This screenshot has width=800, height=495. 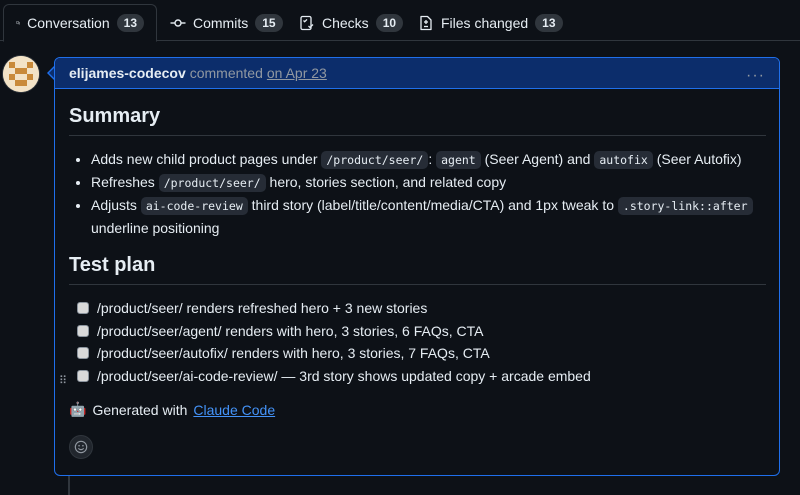 I want to click on inline-code: ai-code-review, so click(x=194, y=206).